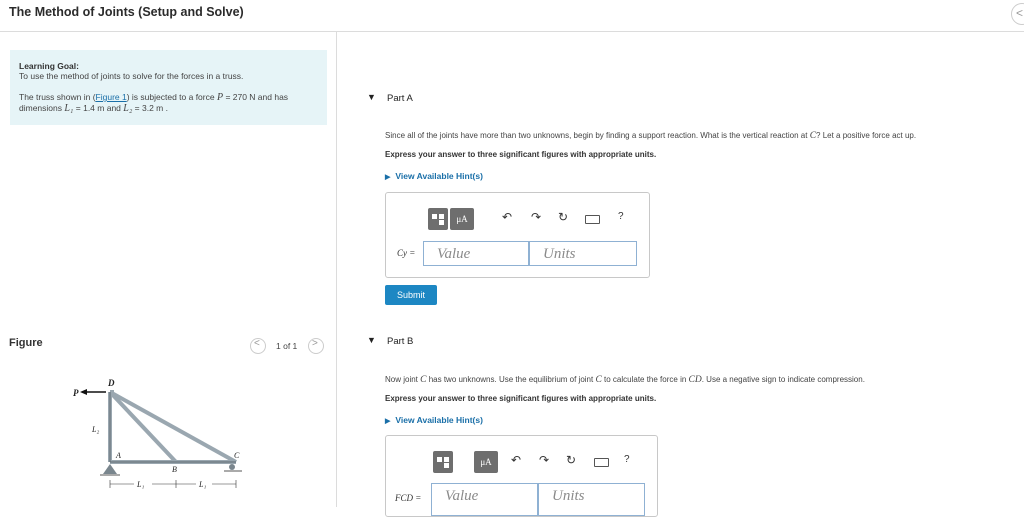 The width and height of the screenshot is (1024, 517). I want to click on truss-figure: D P L₂ A B C L₁ L₁, so click(157, 433).